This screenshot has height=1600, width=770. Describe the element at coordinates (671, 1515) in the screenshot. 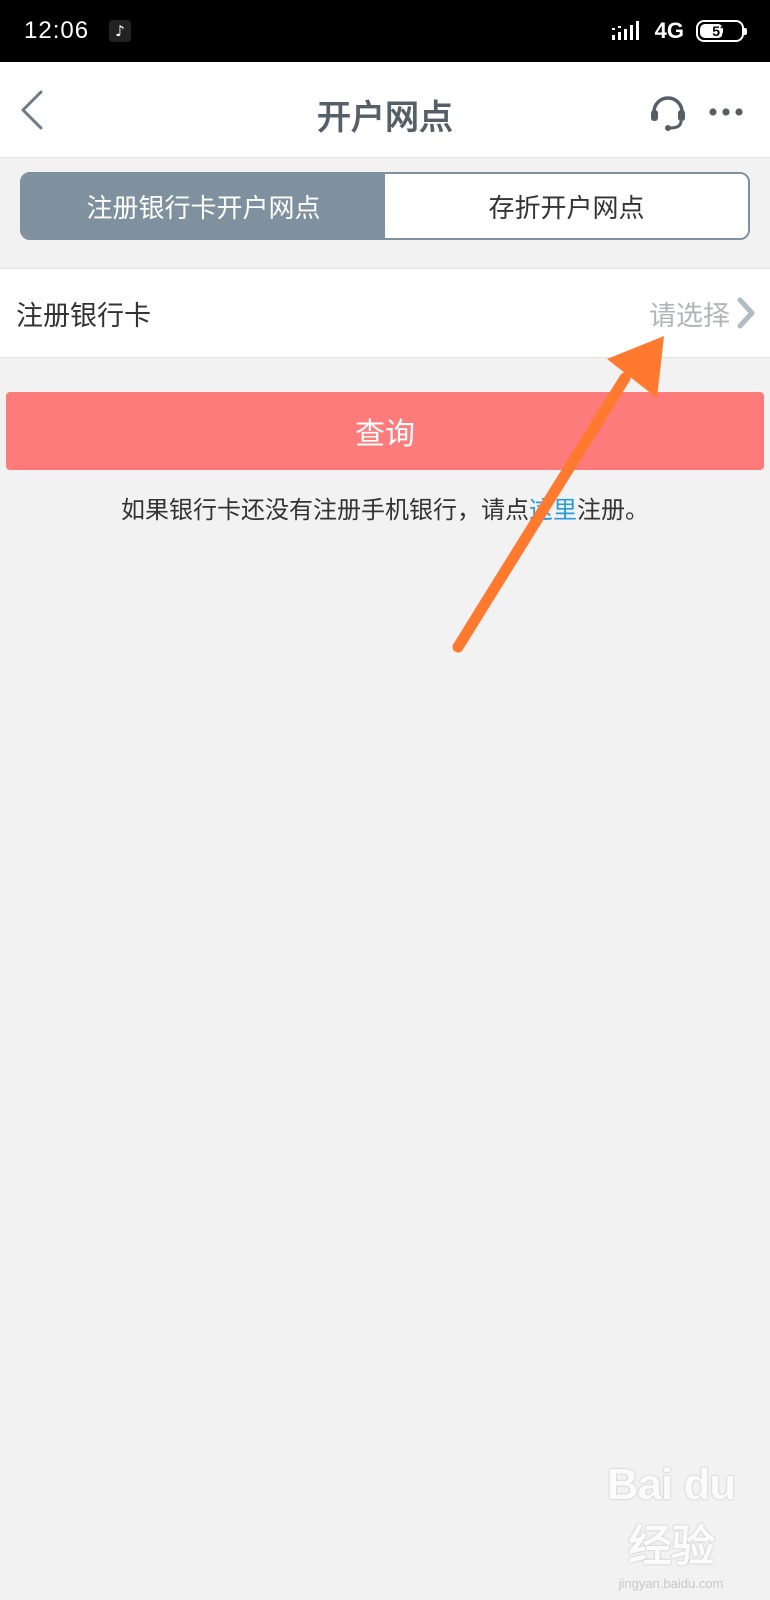

I see `baidu-logo: Bai du 经验` at that location.